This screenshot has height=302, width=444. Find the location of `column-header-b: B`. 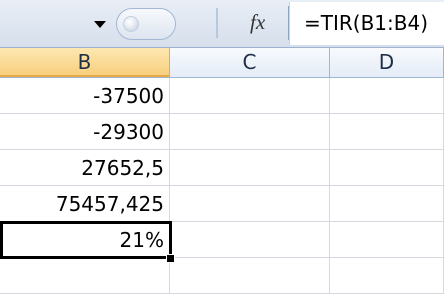

column-header-b: B is located at coordinates (85, 62).